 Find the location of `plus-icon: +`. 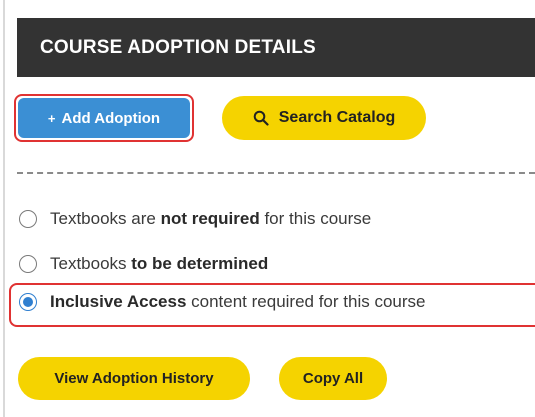

plus-icon: + is located at coordinates (51, 118).